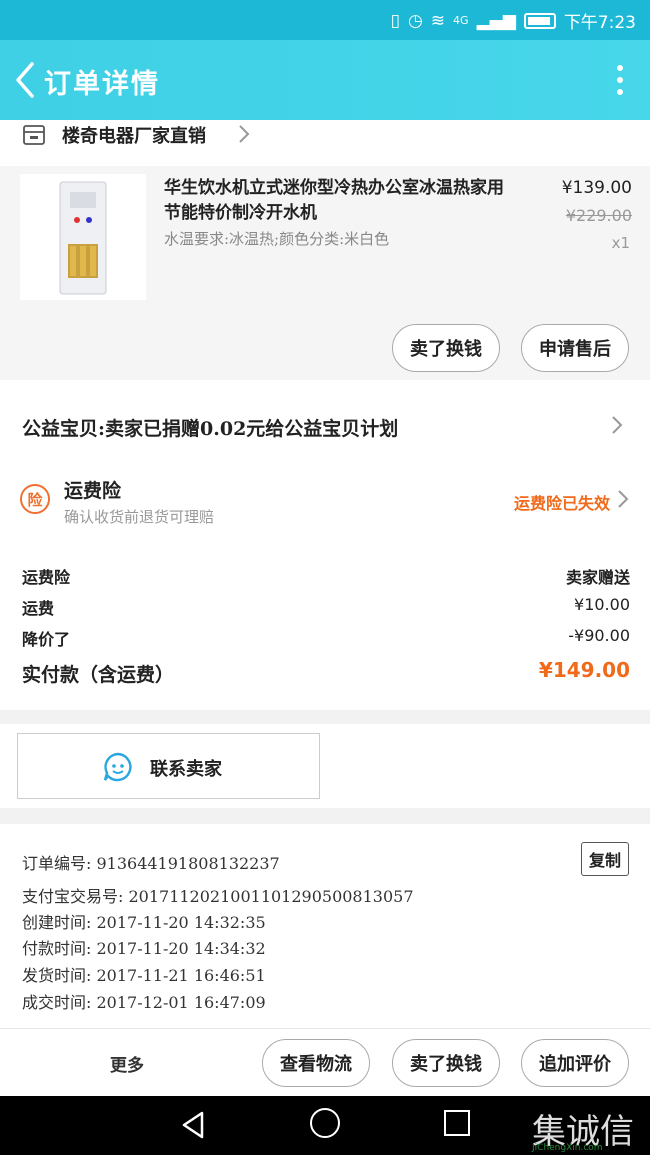 The height and width of the screenshot is (1155, 650). Describe the element at coordinates (144, 948) in the screenshot. I see `paid-time: 付款时间: 2017-11-20 14:34:32` at that location.